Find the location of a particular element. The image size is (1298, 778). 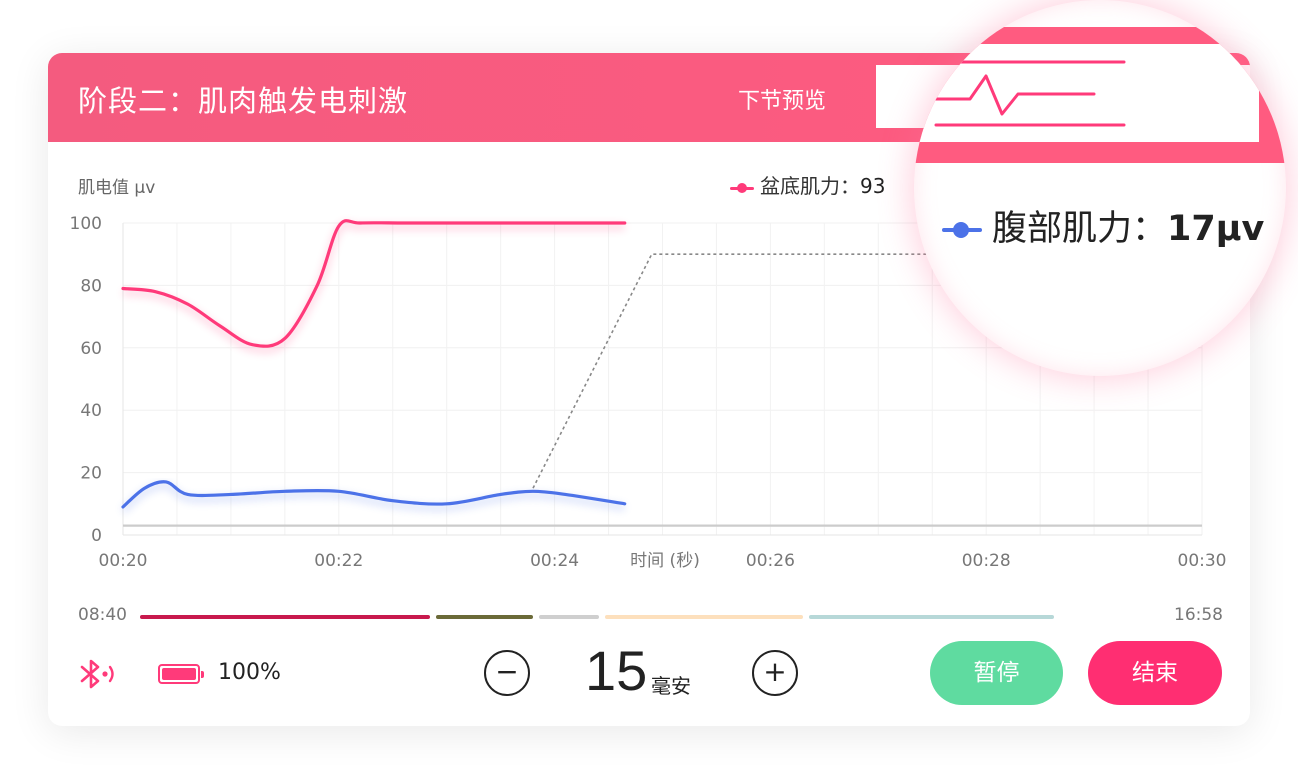

pelvic-legend-value: 93 is located at coordinates (873, 186).